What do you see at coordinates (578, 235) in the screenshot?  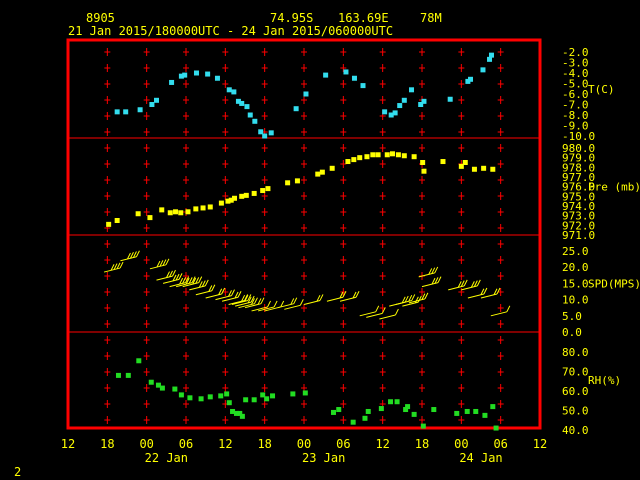 I see `y-tick-label: 971.0` at bounding box center [578, 235].